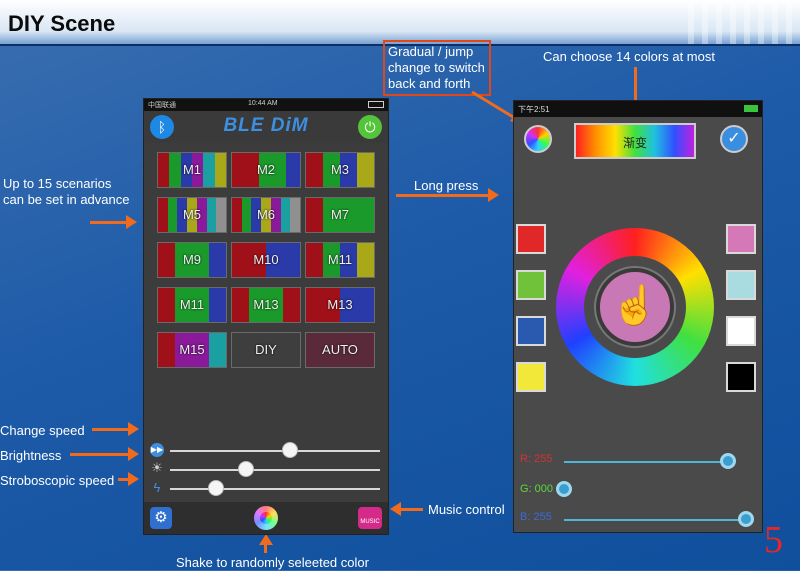 This screenshot has height=571, width=800. What do you see at coordinates (370, 127) in the screenshot?
I see `power-icon: ⏻` at bounding box center [370, 127].